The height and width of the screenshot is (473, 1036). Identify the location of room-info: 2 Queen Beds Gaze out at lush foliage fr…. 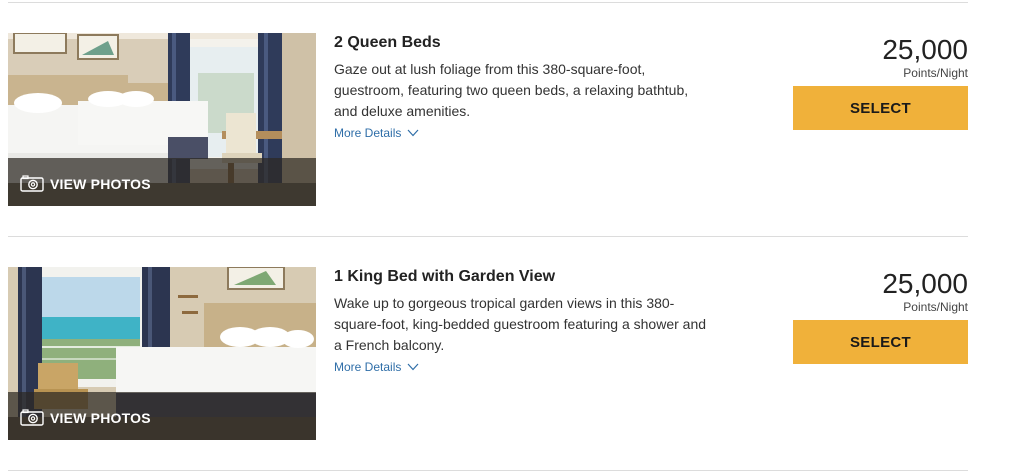
(524, 87).